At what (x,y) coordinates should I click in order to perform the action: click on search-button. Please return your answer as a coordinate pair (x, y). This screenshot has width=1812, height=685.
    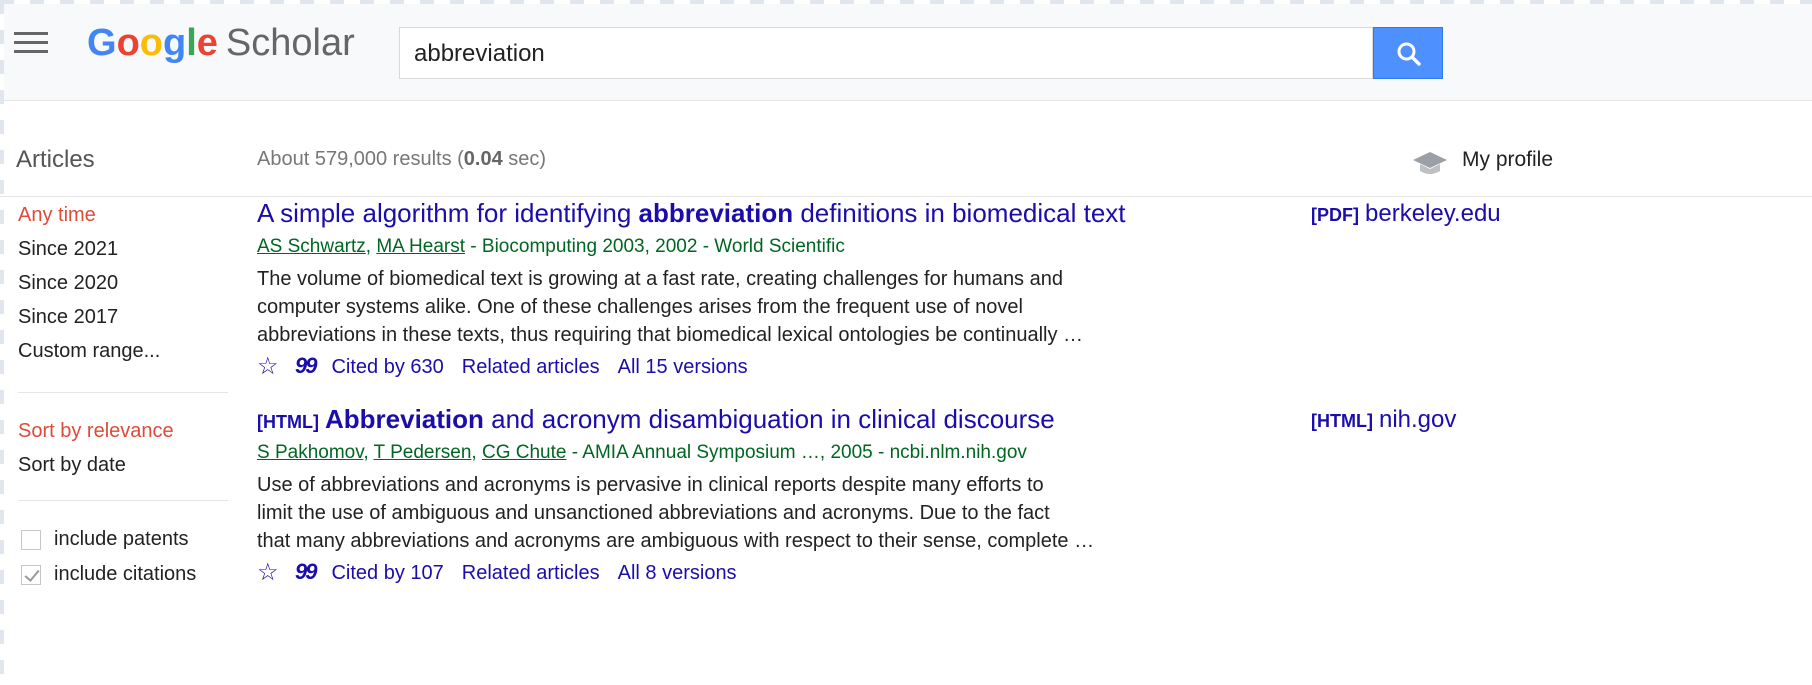
    Looking at the image, I should click on (1408, 53).